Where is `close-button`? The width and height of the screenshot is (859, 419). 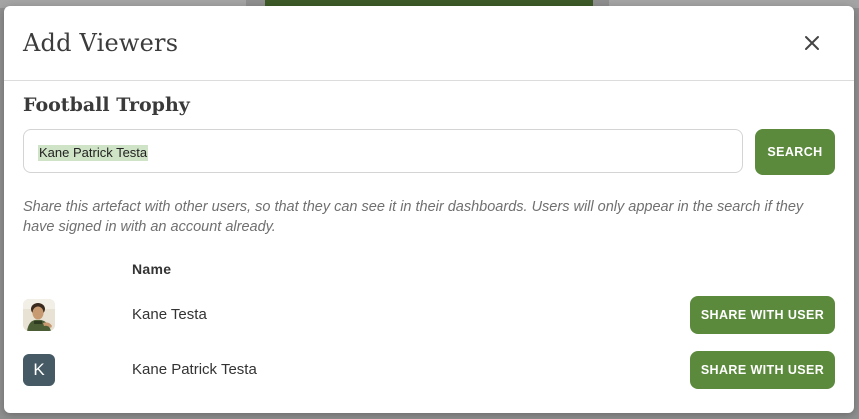 close-button is located at coordinates (812, 43).